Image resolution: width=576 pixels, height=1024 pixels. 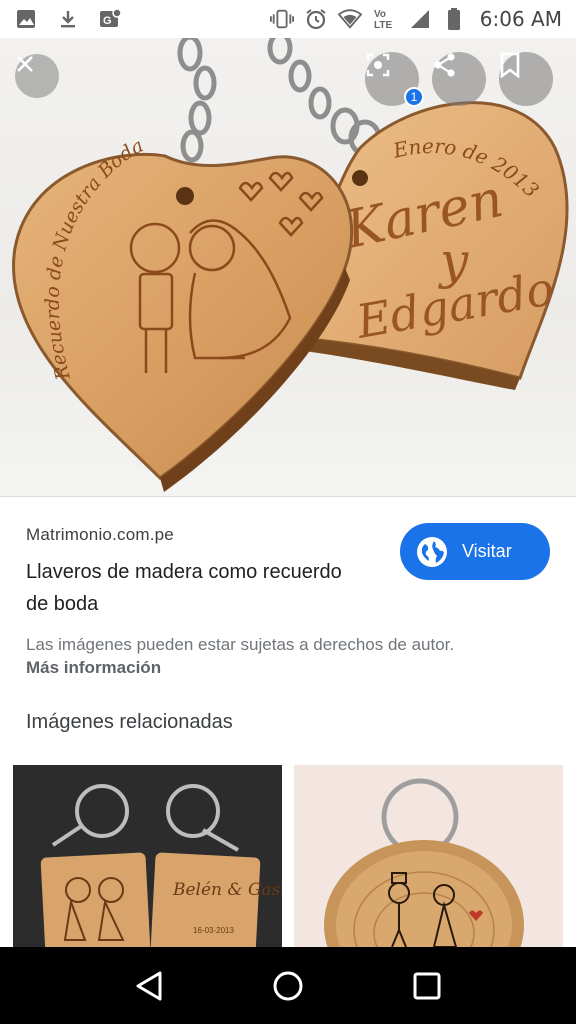 What do you see at coordinates (100, 535) in the screenshot?
I see `source-domain: Matrimonio.com.pe` at bounding box center [100, 535].